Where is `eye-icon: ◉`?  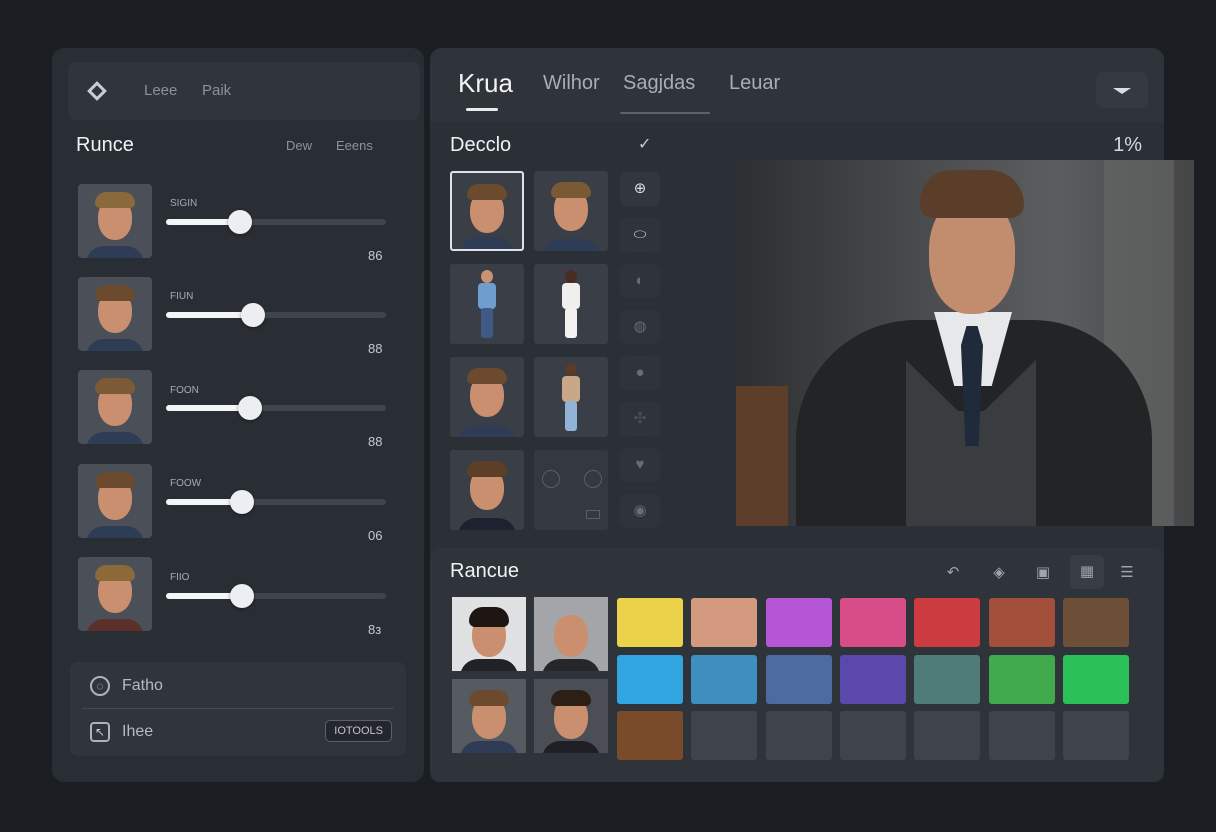 eye-icon: ◉ is located at coordinates (640, 511).